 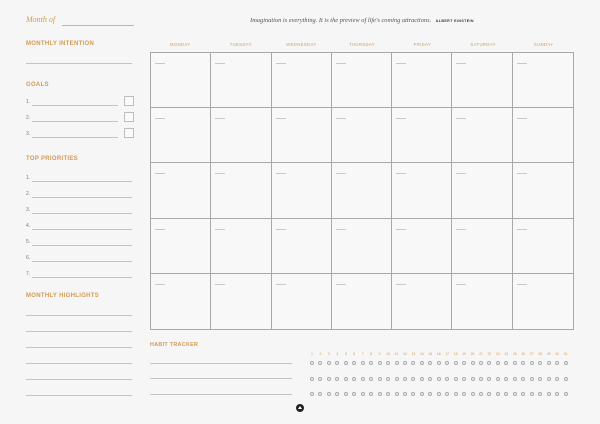 What do you see at coordinates (75, 121) in the screenshot?
I see `goal-line` at bounding box center [75, 121].